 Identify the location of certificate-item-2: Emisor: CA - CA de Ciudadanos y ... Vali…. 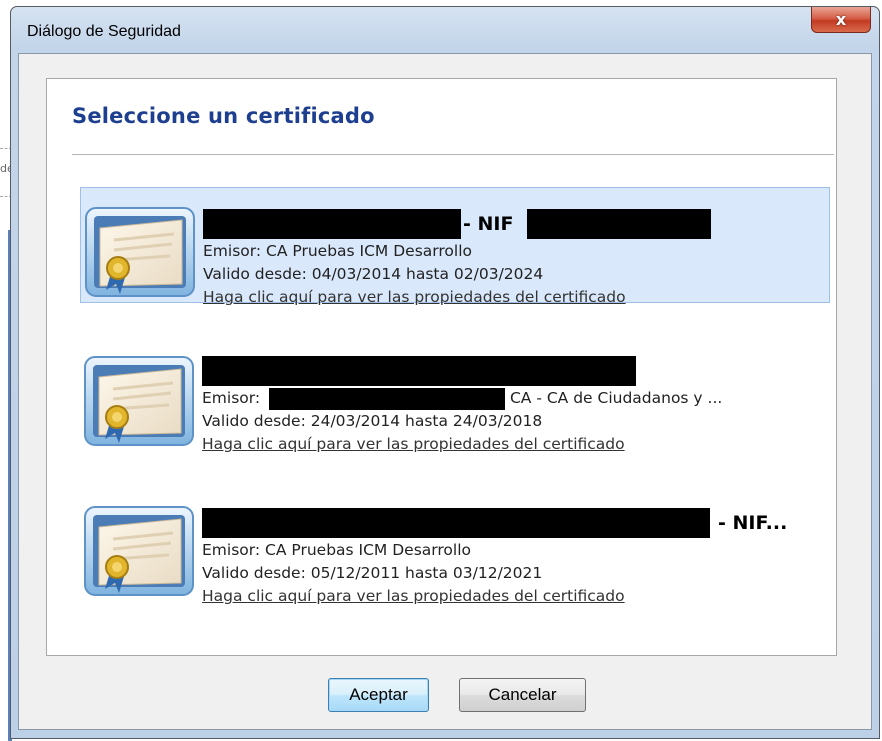
(455, 397).